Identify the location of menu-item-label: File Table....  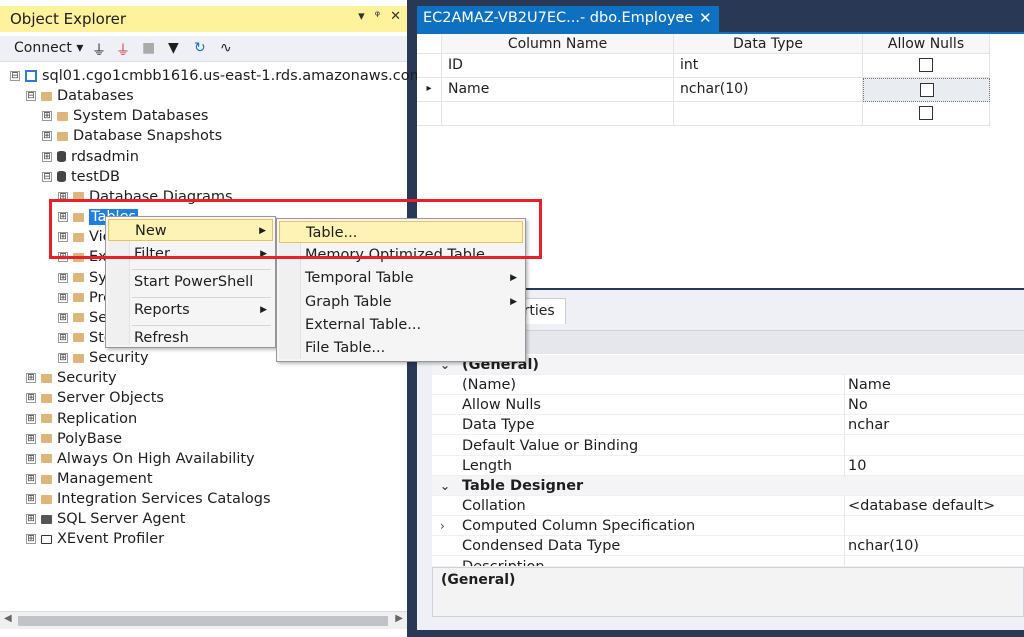
(345, 348).